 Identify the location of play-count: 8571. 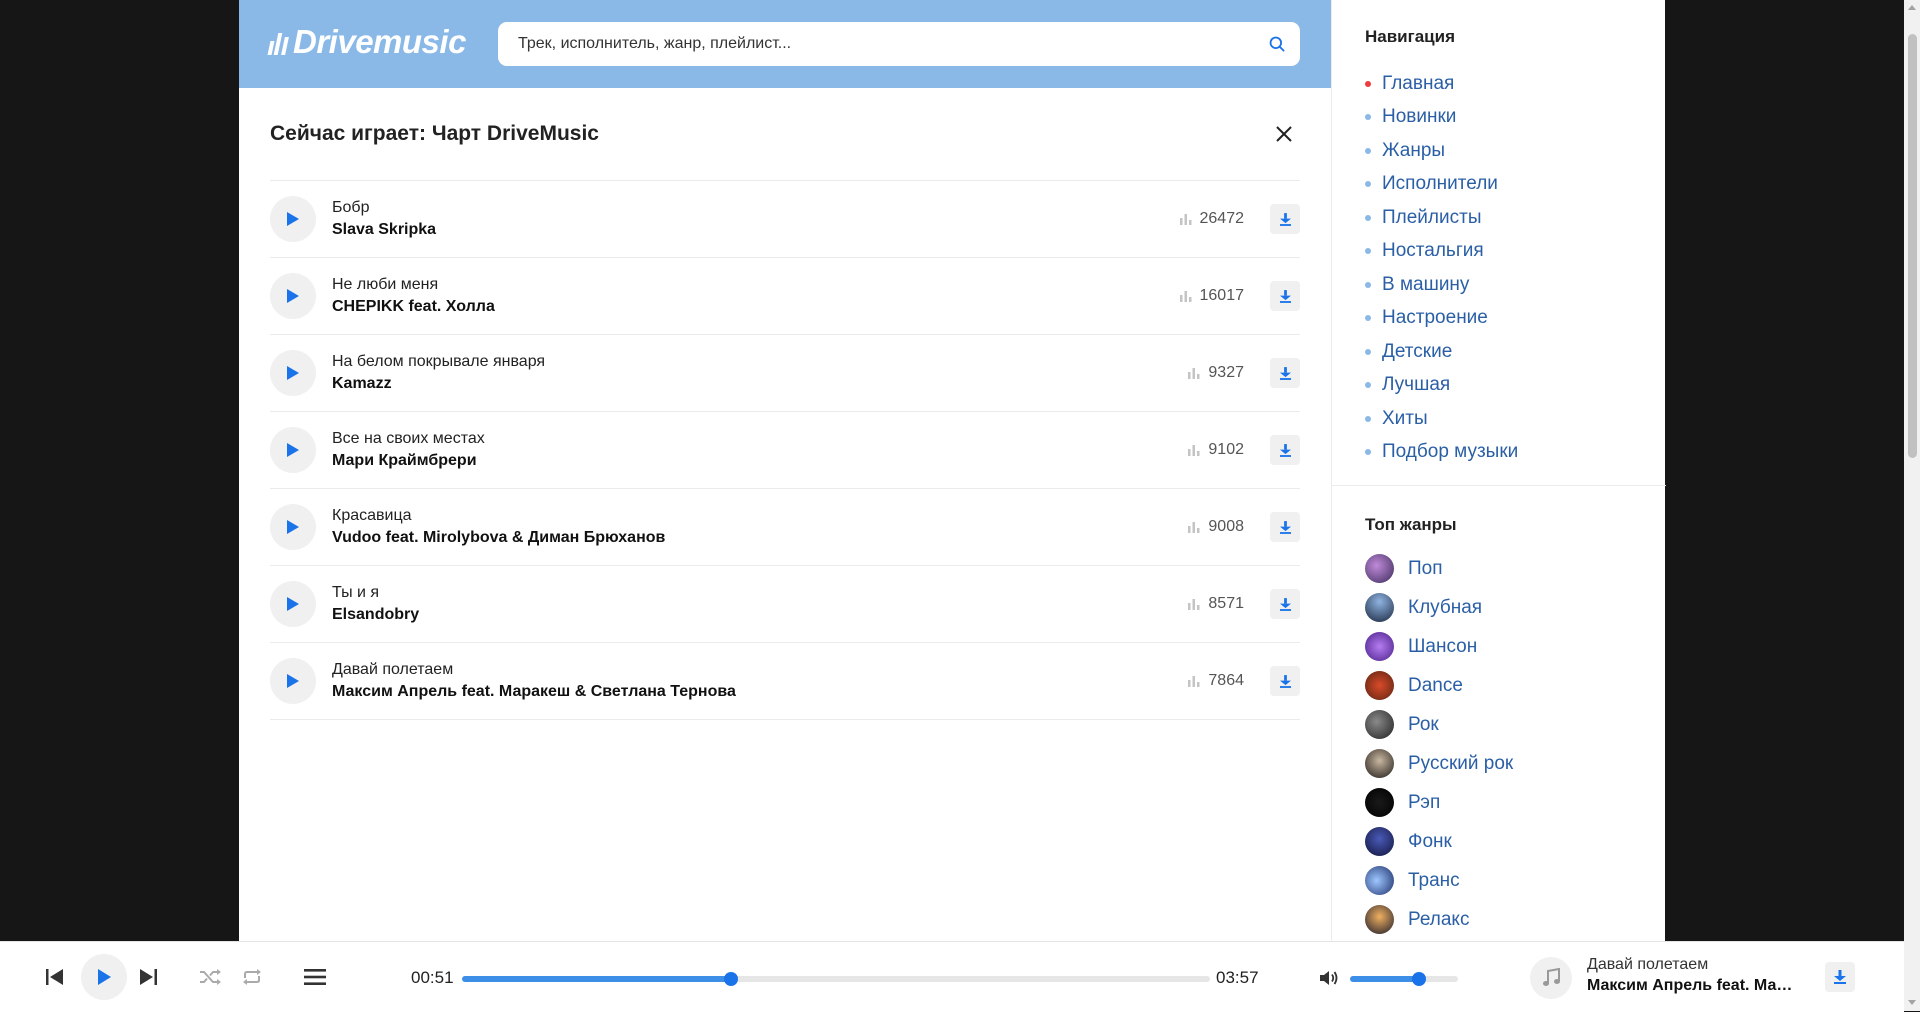
(1216, 604).